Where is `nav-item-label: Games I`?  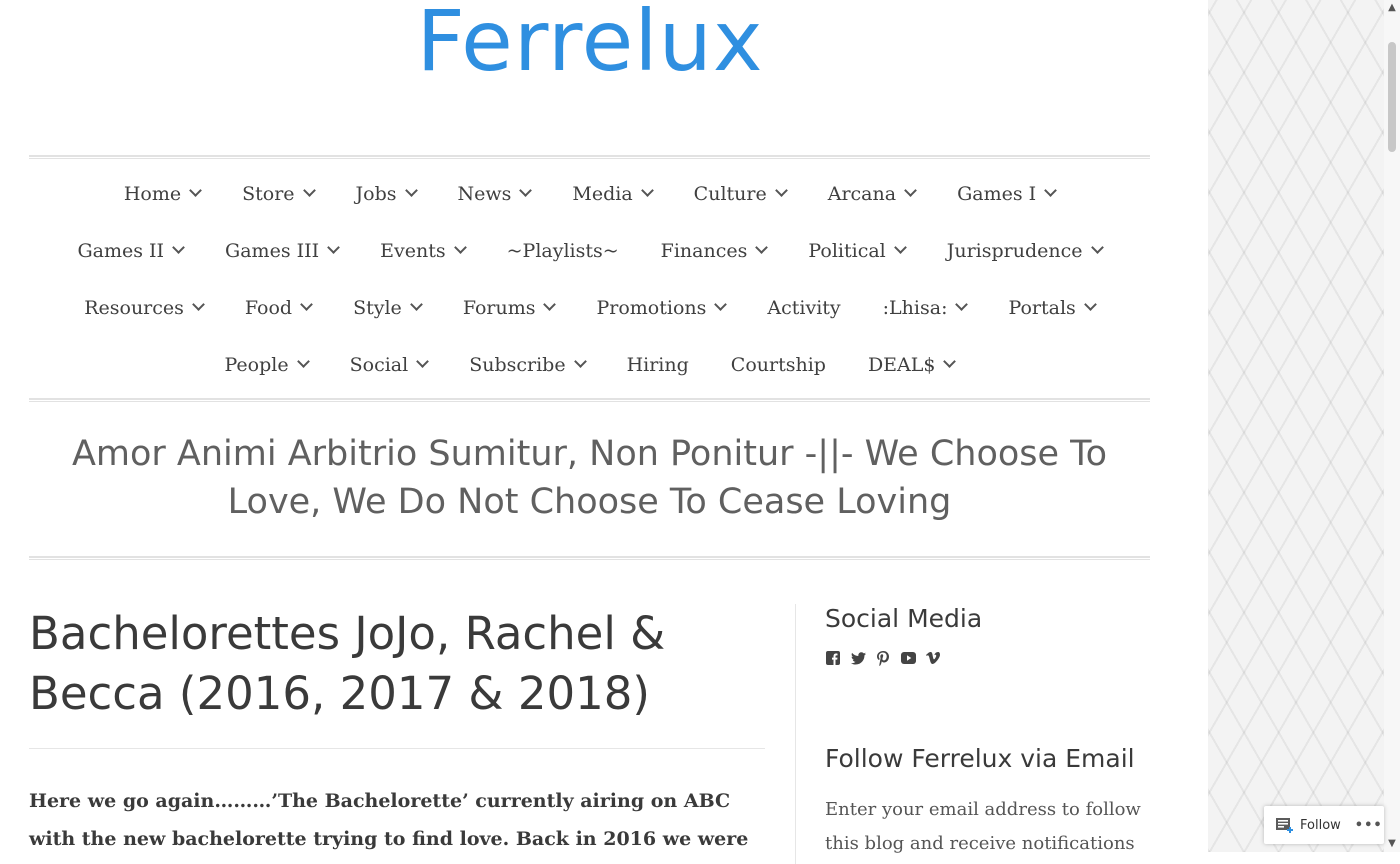 nav-item-label: Games I is located at coordinates (997, 193).